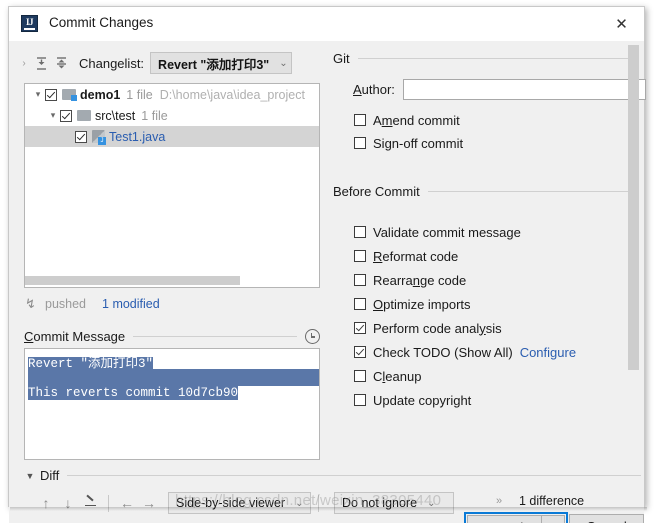 Image resolution: width=660 pixels, height=523 pixels. What do you see at coordinates (75, 336) in the screenshot?
I see `commit-message-title: Commit Message` at bounding box center [75, 336].